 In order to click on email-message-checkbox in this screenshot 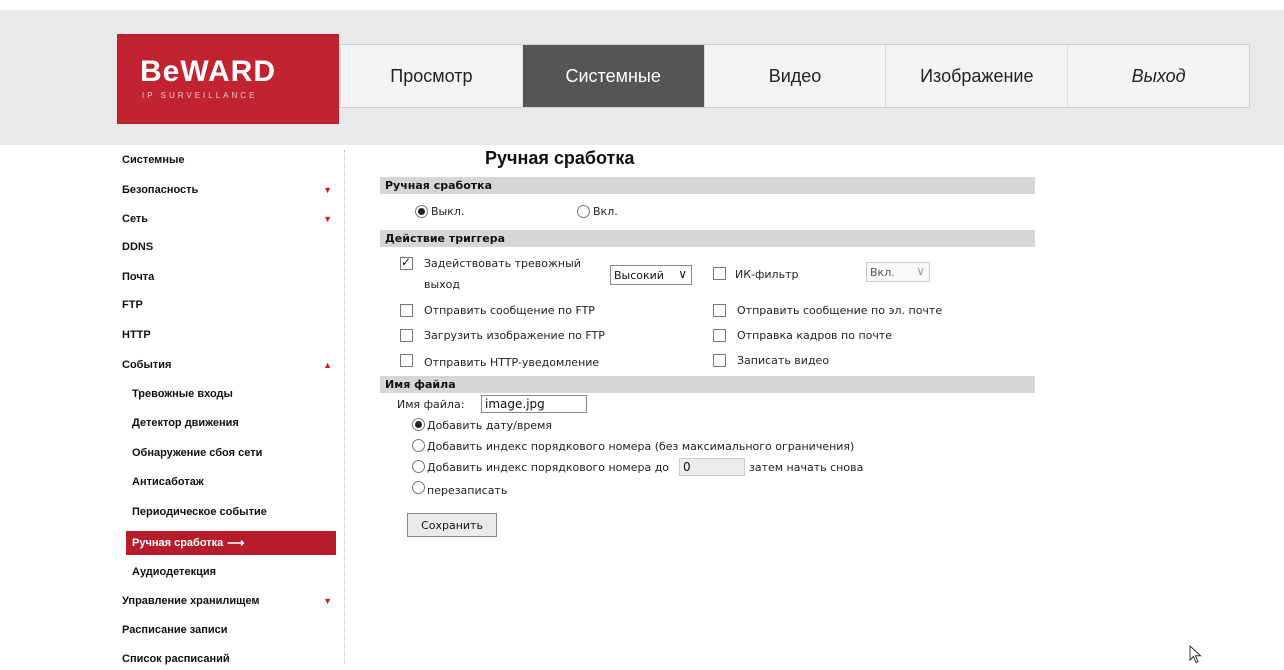, I will do `click(719, 310)`.